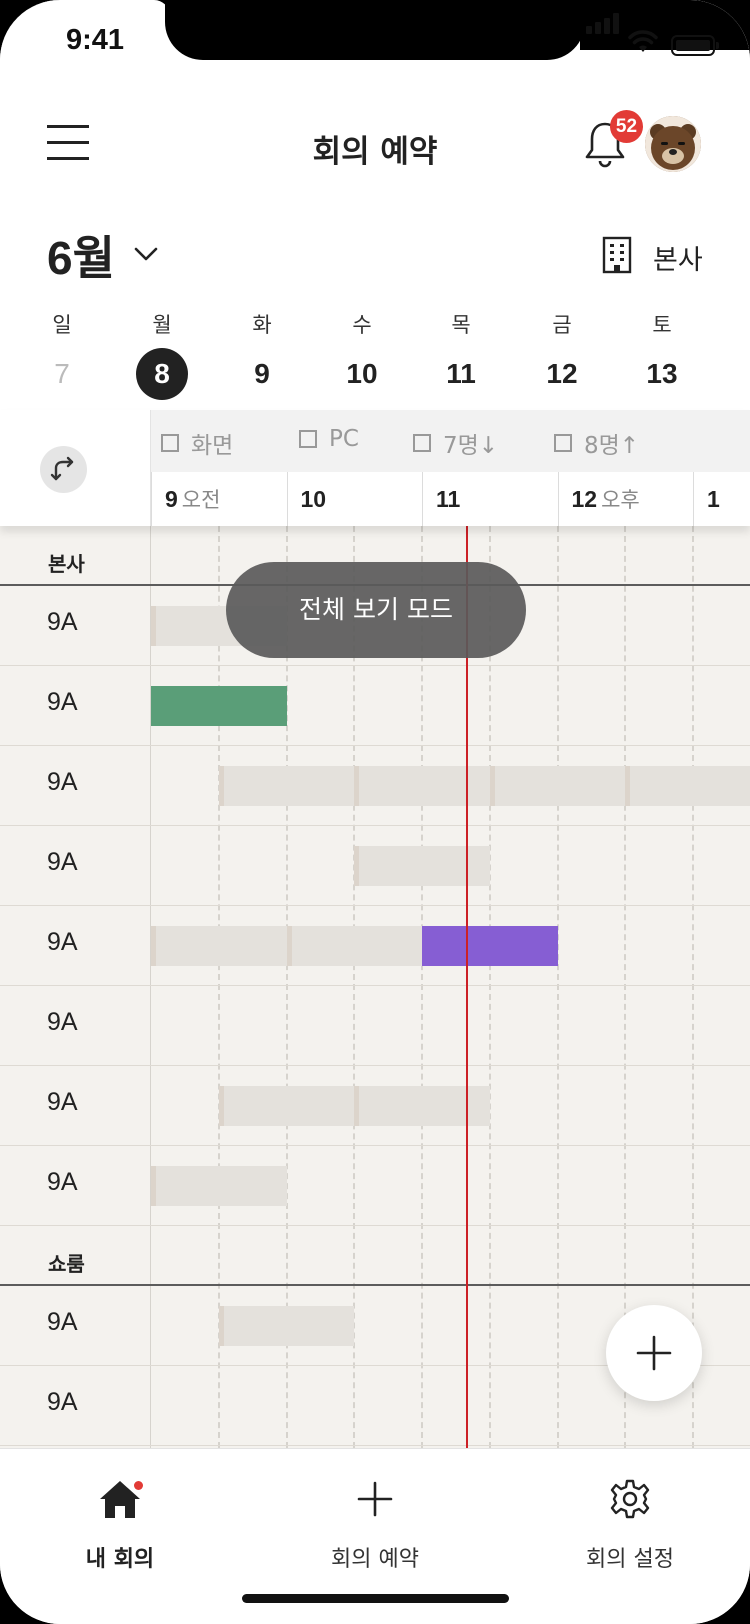 Image resolution: width=750 pixels, height=1624 pixels. Describe the element at coordinates (138, 1485) in the screenshot. I see `notification-dot` at that location.